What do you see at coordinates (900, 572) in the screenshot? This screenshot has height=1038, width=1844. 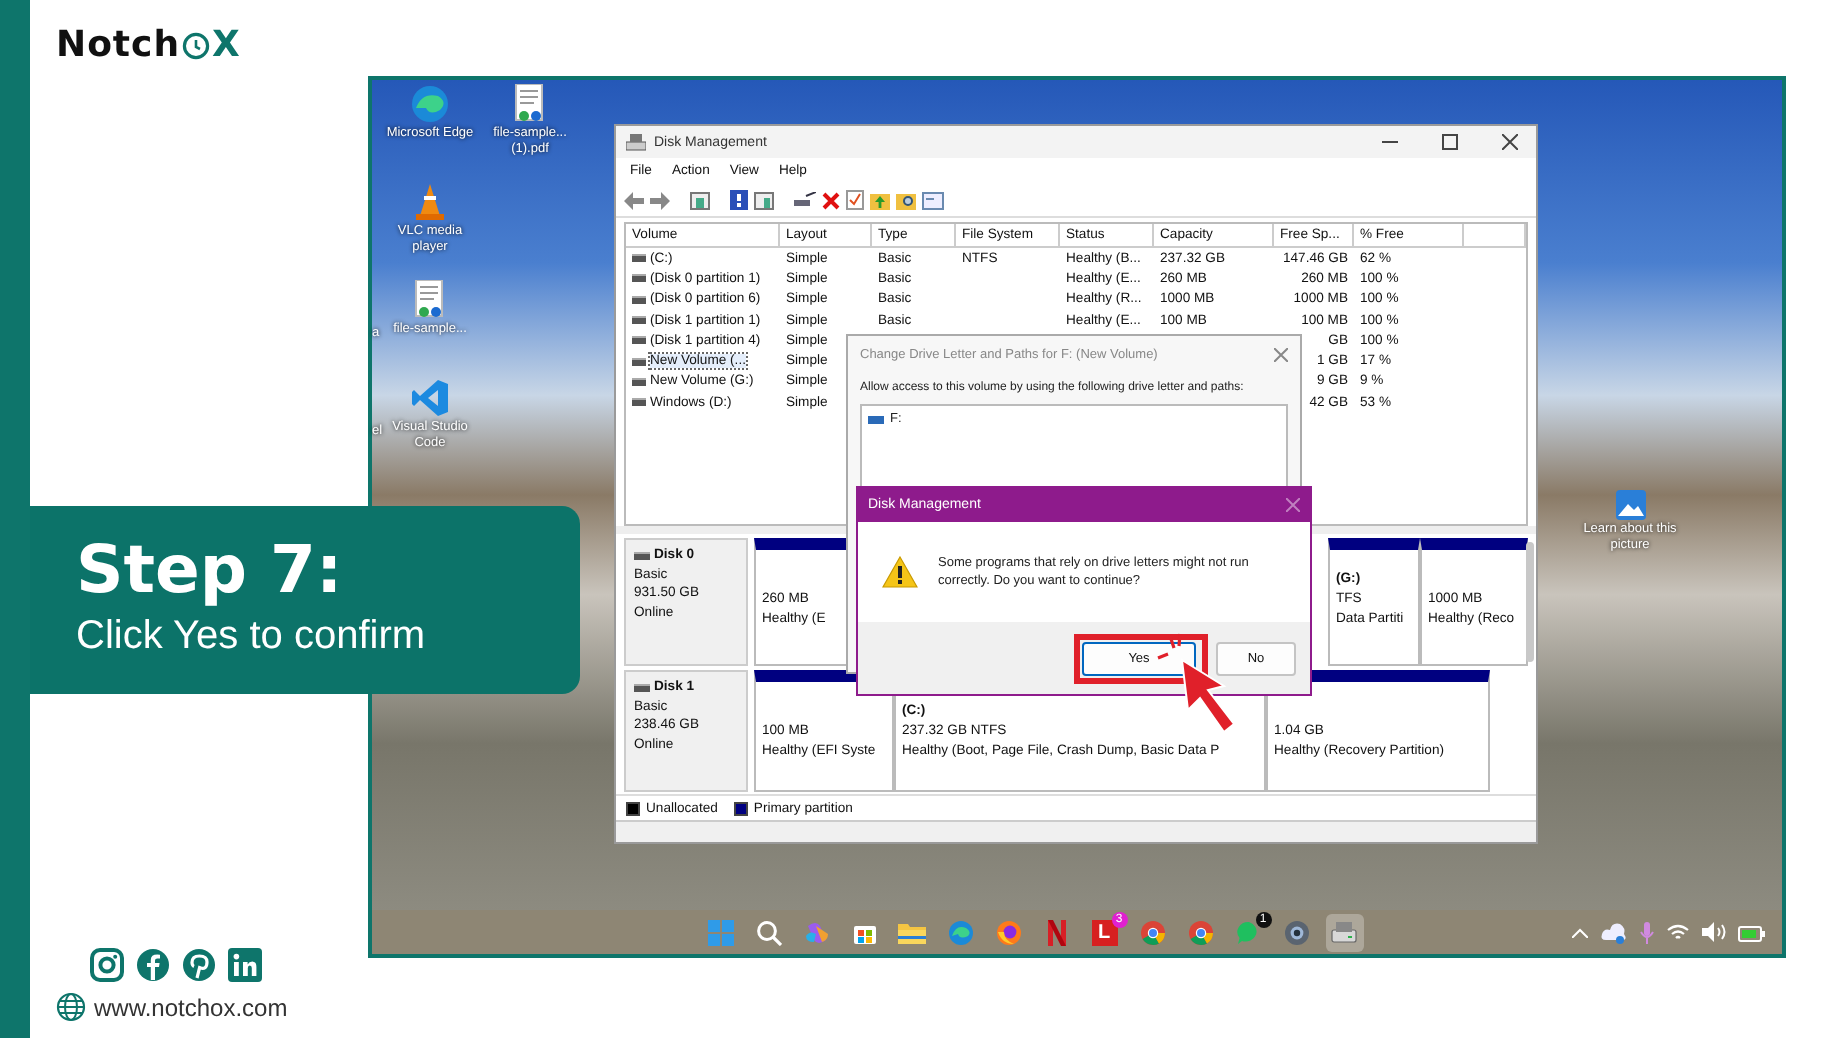 I see `warning-icon` at bounding box center [900, 572].